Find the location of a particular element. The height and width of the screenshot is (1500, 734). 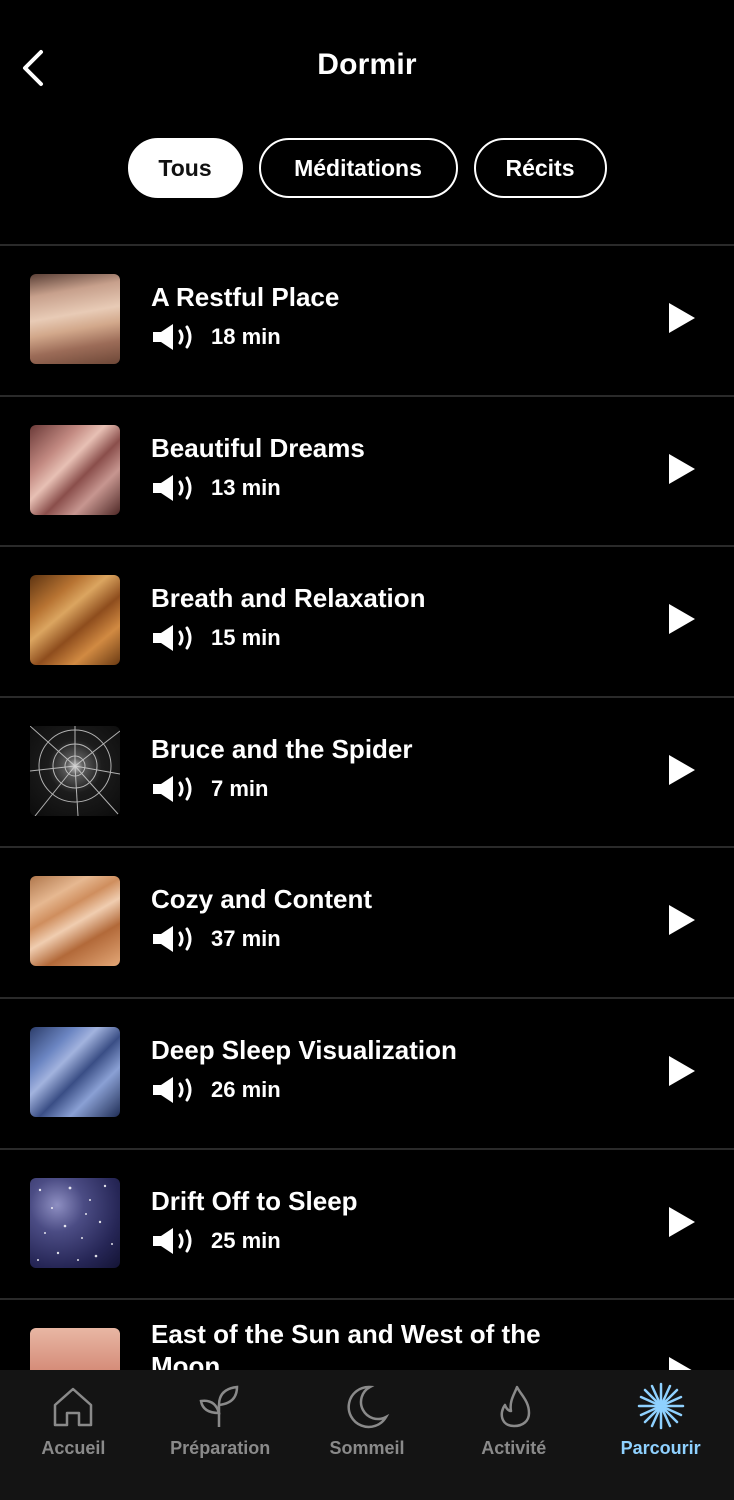

tab-recits: Récits is located at coordinates (540, 168).